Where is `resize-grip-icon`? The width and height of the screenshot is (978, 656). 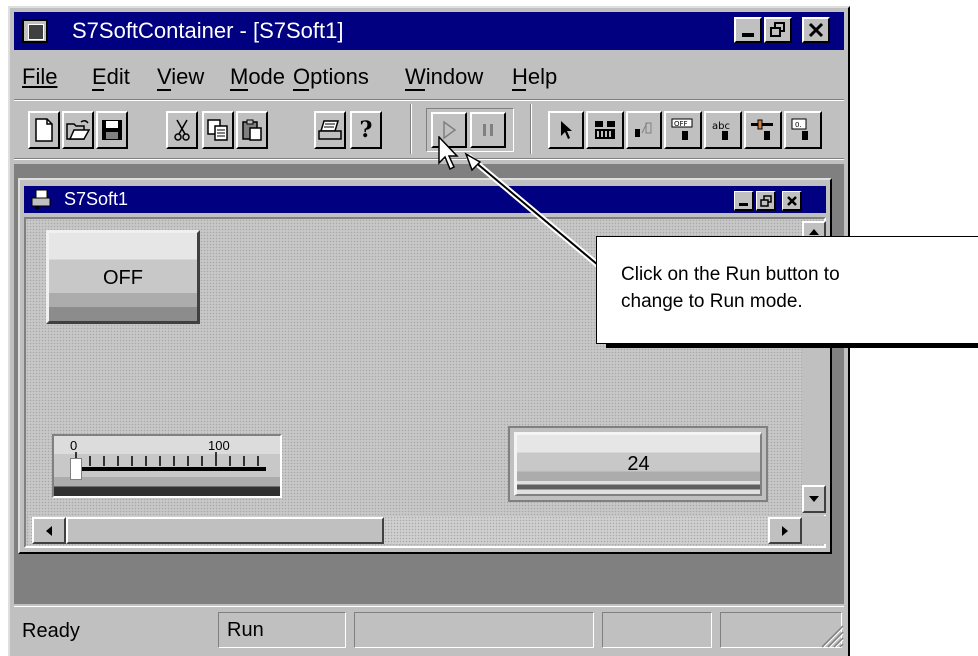
resize-grip-icon is located at coordinates (831, 635).